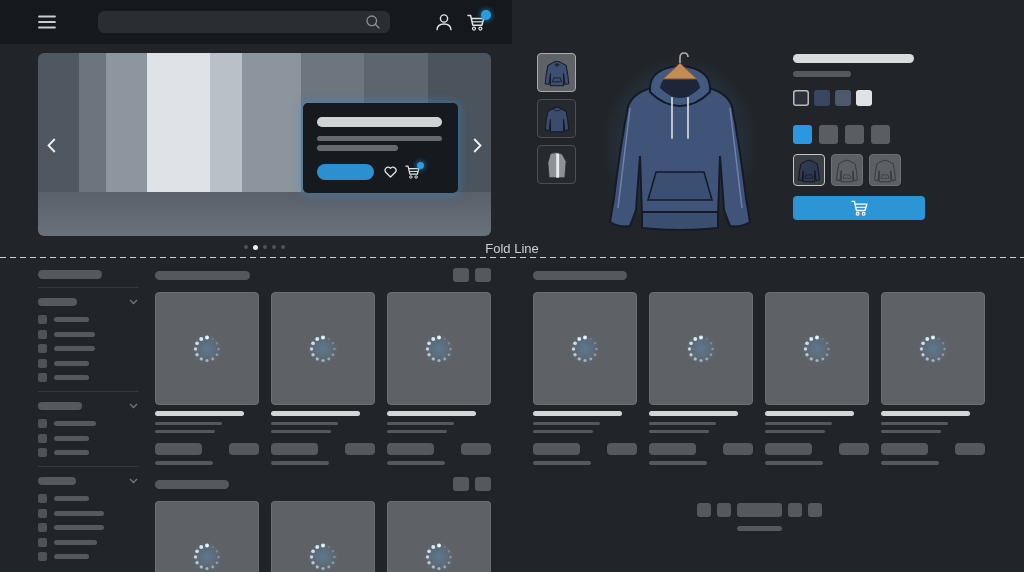  I want to click on button-placeholder, so click(345, 172).